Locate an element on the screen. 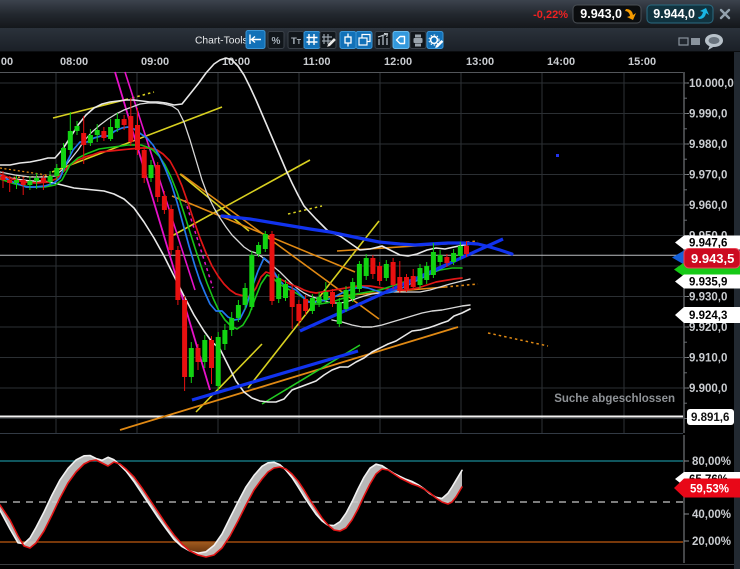  svg-text: 08:00 is located at coordinates (74, 62).